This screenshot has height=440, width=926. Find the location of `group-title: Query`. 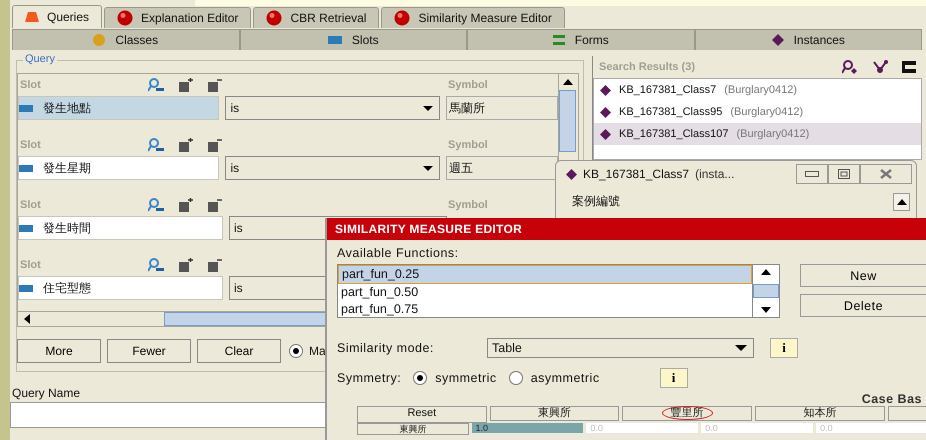

group-title: Query is located at coordinates (40, 59).